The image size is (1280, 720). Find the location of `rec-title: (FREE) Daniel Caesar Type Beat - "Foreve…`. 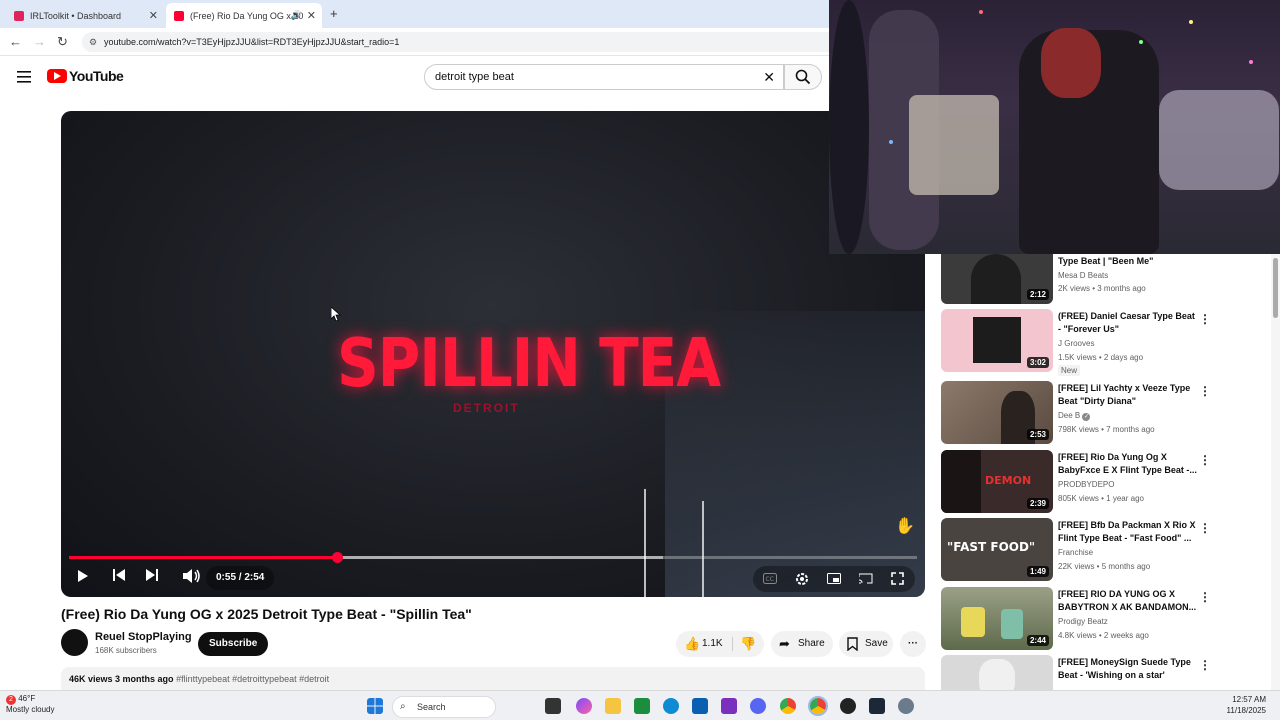

rec-title: (FREE) Daniel Caesar Type Beat - "Foreve… is located at coordinates (1128, 323).